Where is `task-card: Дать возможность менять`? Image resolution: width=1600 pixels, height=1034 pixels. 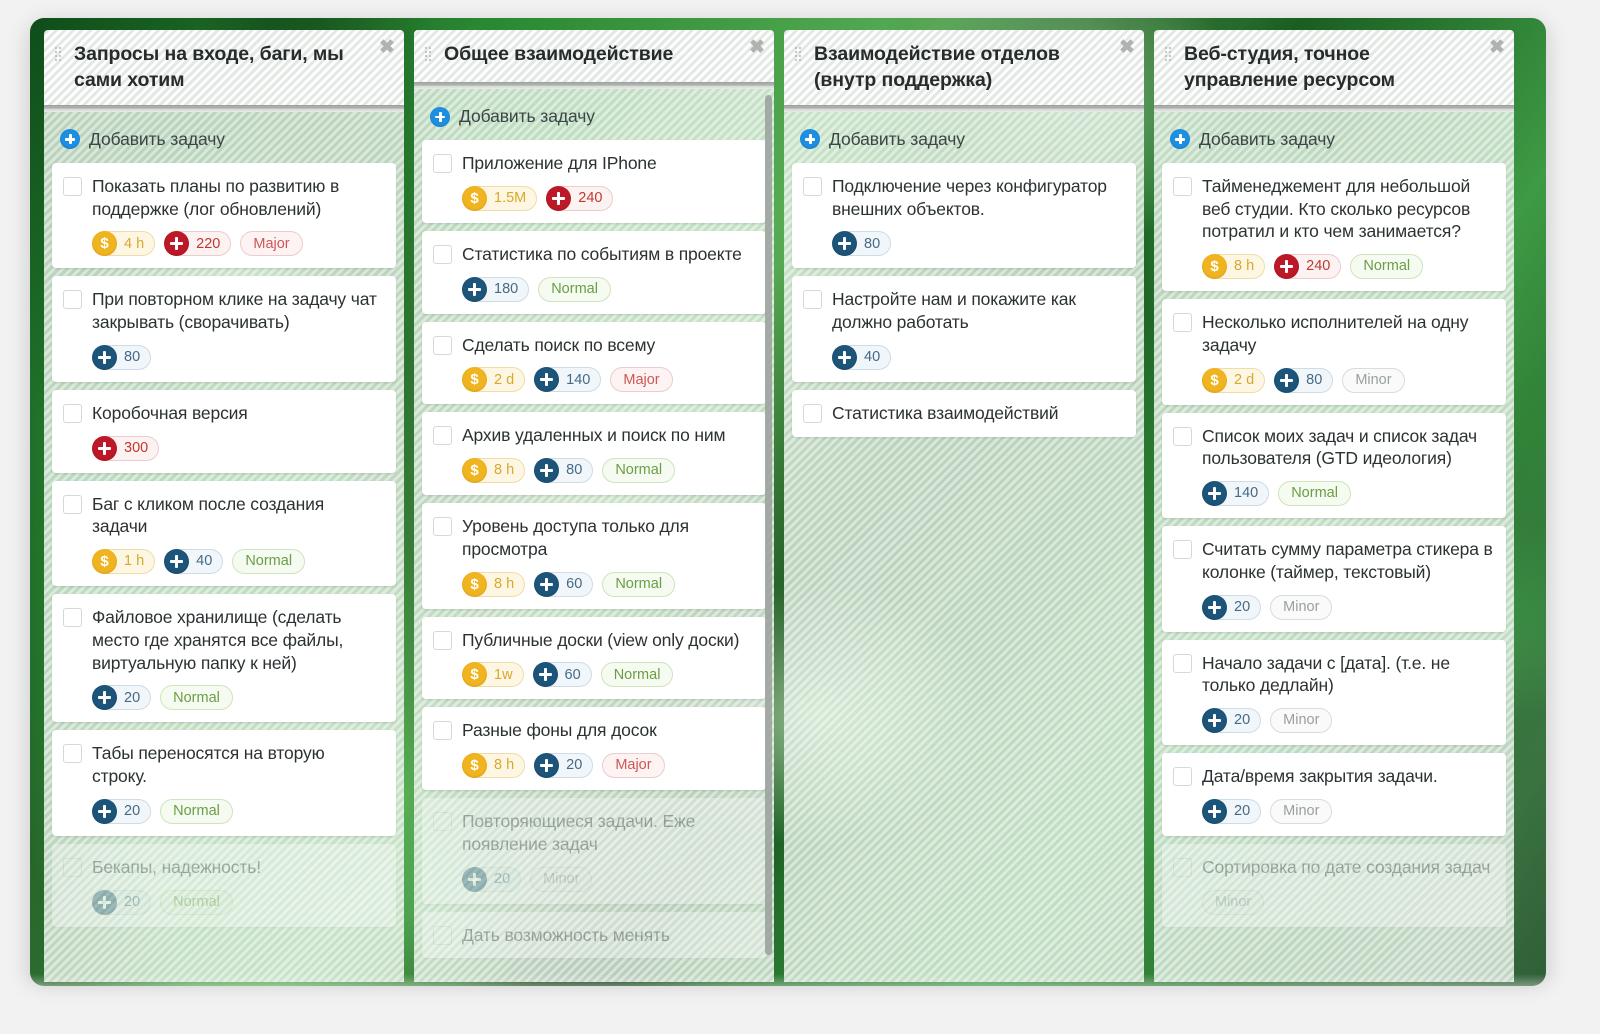 task-card: Дать возможность менять is located at coordinates (594, 935).